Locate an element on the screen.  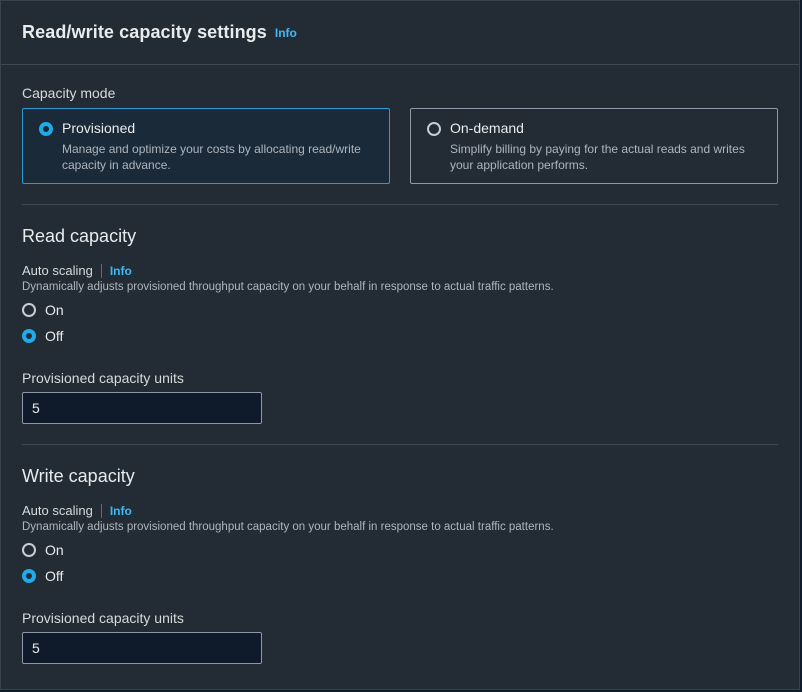
header-info-link: Info is located at coordinates (286, 33).